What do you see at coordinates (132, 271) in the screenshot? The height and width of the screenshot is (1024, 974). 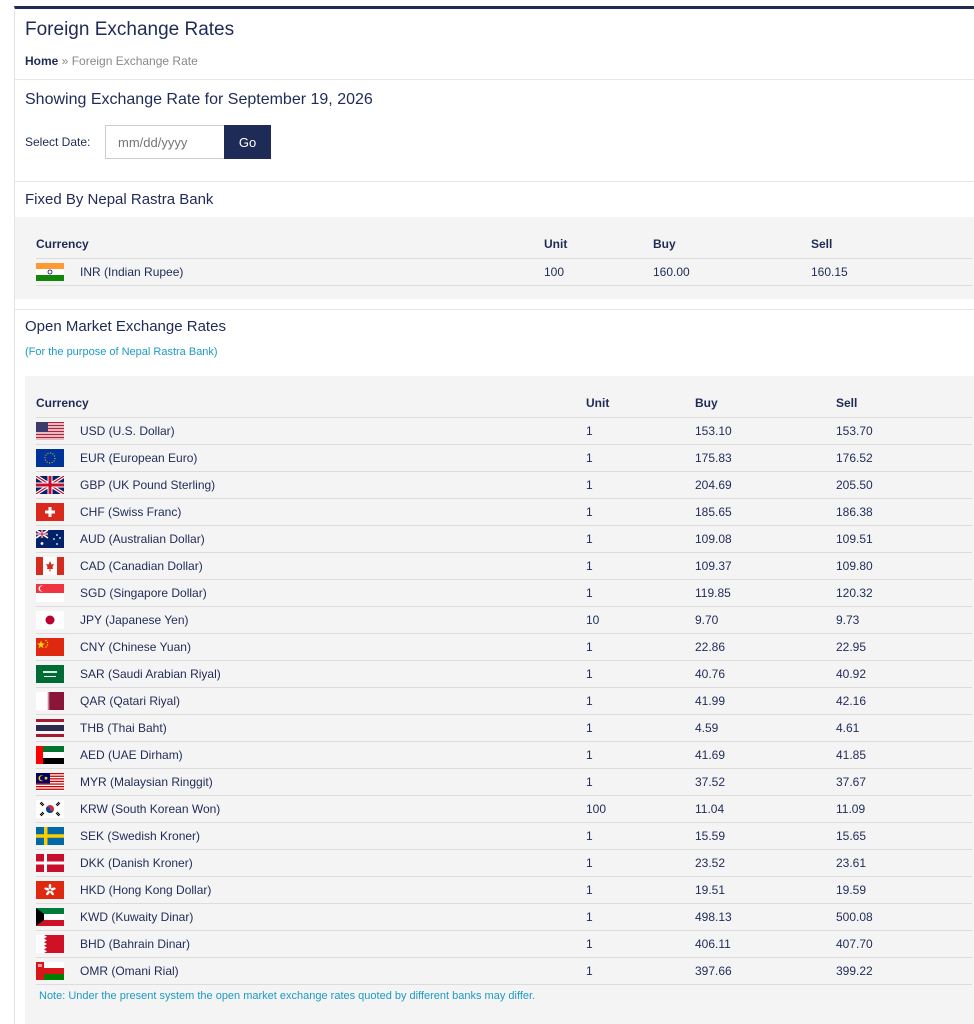 I see `currency-name: INR (Indian Rupee)` at bounding box center [132, 271].